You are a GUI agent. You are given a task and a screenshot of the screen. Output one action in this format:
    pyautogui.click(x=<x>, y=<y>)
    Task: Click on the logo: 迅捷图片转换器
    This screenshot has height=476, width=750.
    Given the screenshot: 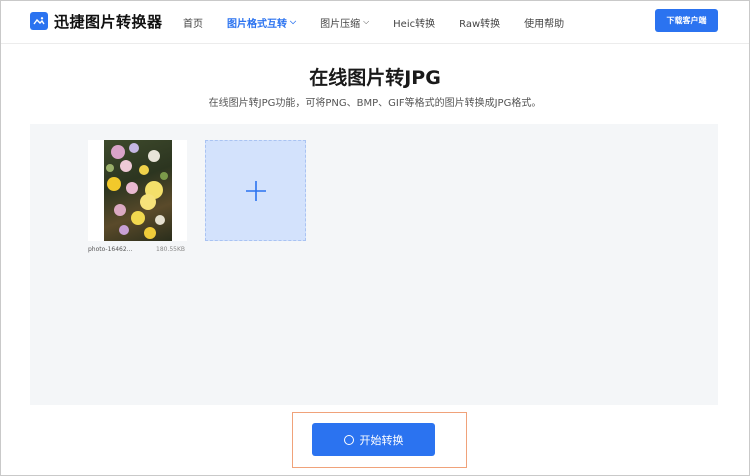 What is the action you would take?
    pyautogui.click(x=96, y=21)
    